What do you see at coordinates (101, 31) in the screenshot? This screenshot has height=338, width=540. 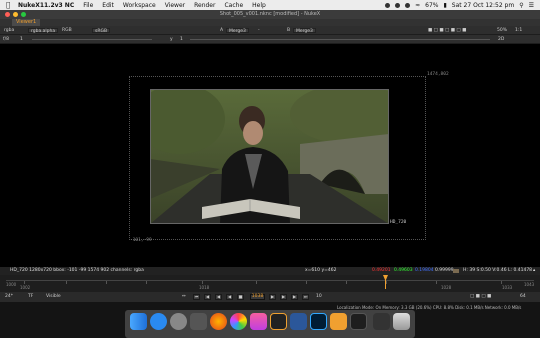 I see `colorspace-select: sRGB` at bounding box center [101, 31].